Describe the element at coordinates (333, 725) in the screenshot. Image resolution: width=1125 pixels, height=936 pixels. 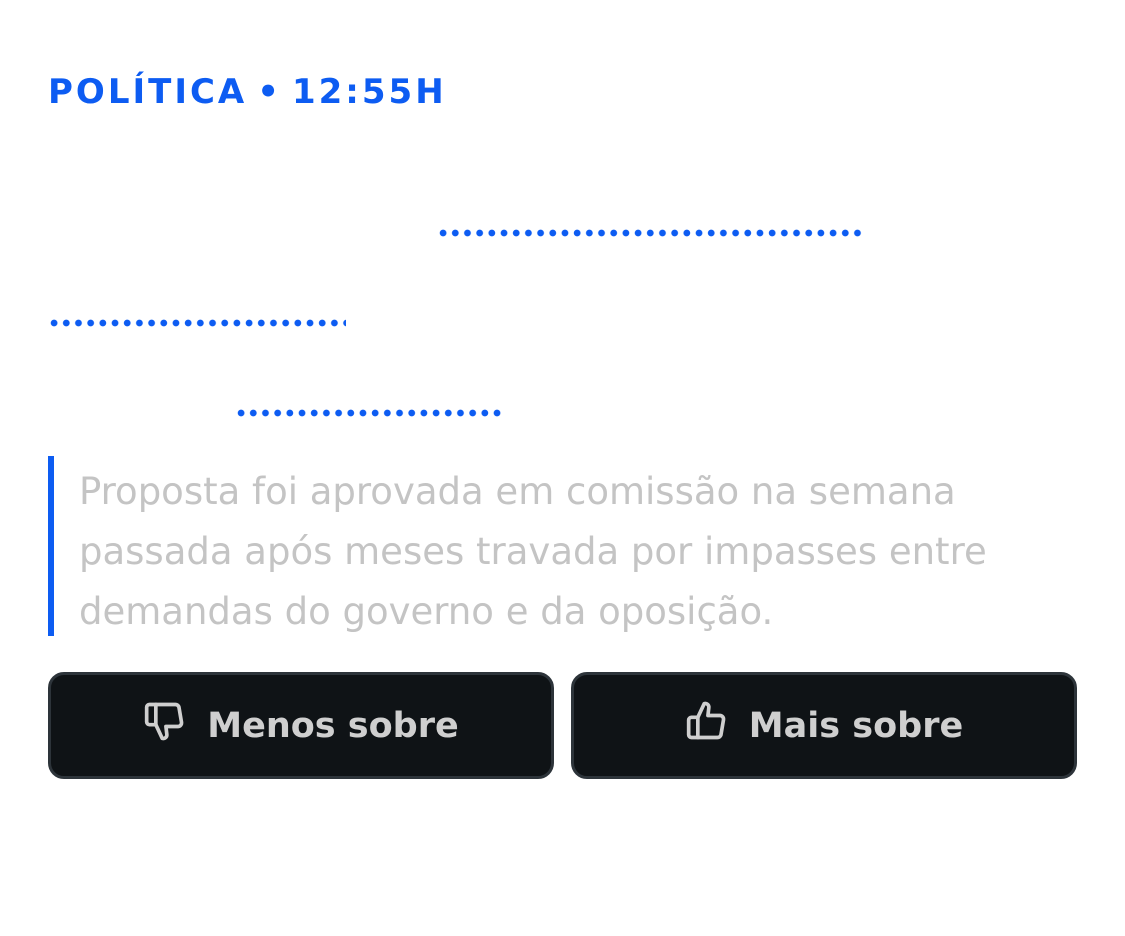
I see `less-about-label: Menos sobre` at that location.